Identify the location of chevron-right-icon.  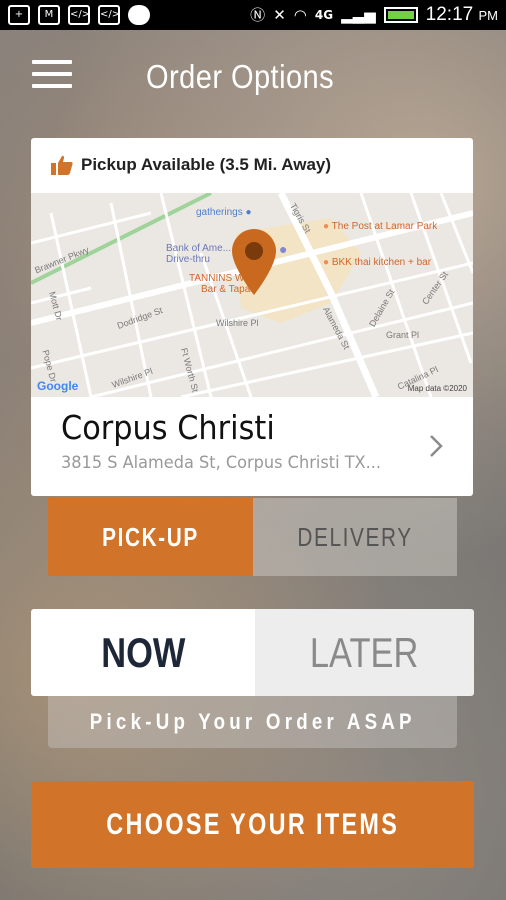
(436, 446).